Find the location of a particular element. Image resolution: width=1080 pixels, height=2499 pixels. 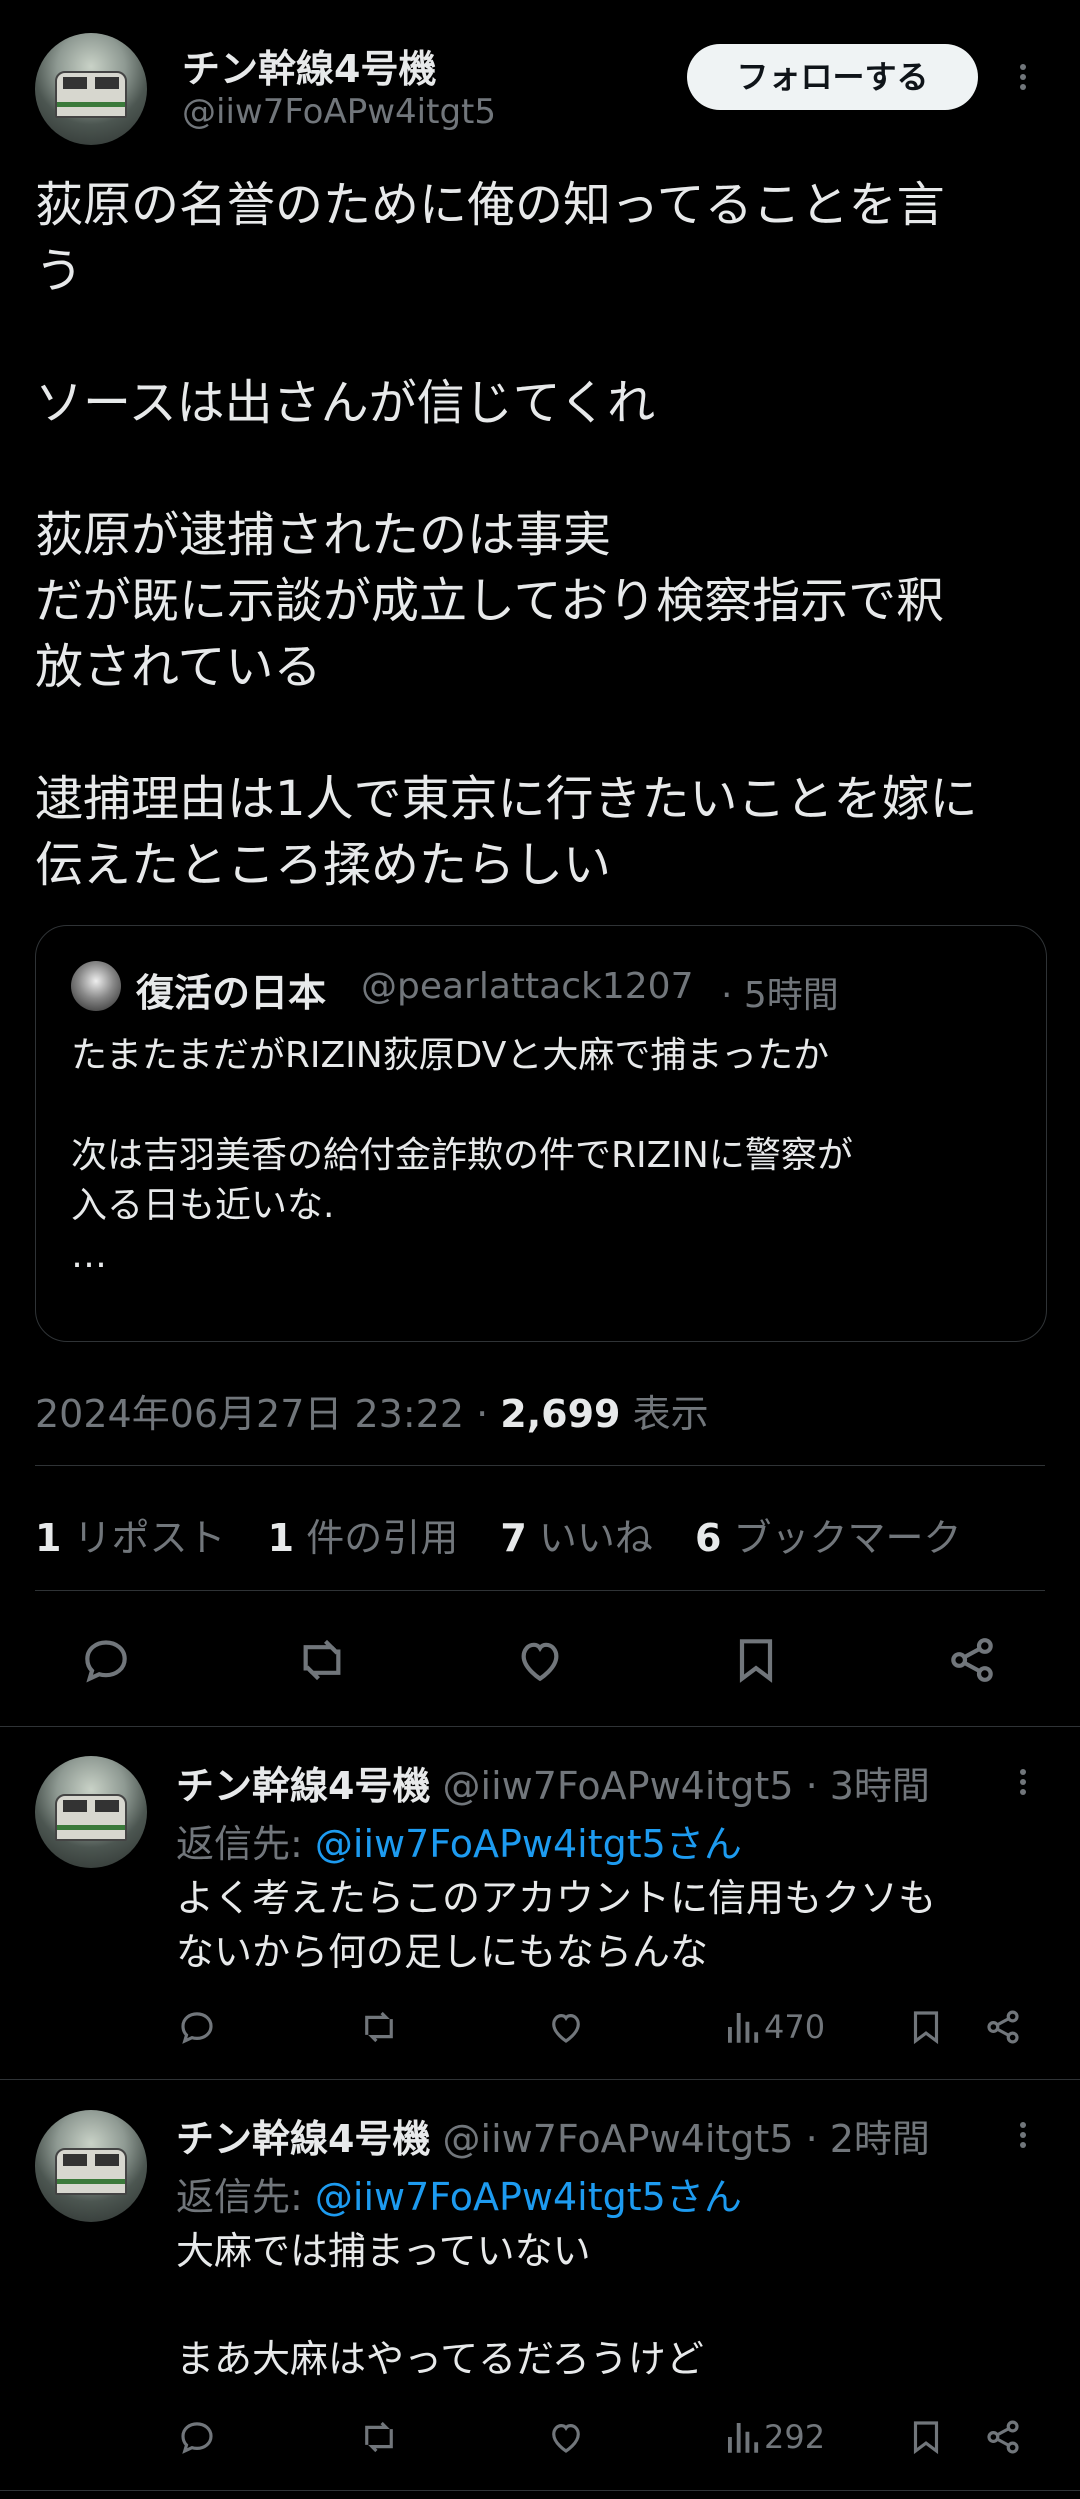

quote-time: · 5時間 is located at coordinates (780, 995).